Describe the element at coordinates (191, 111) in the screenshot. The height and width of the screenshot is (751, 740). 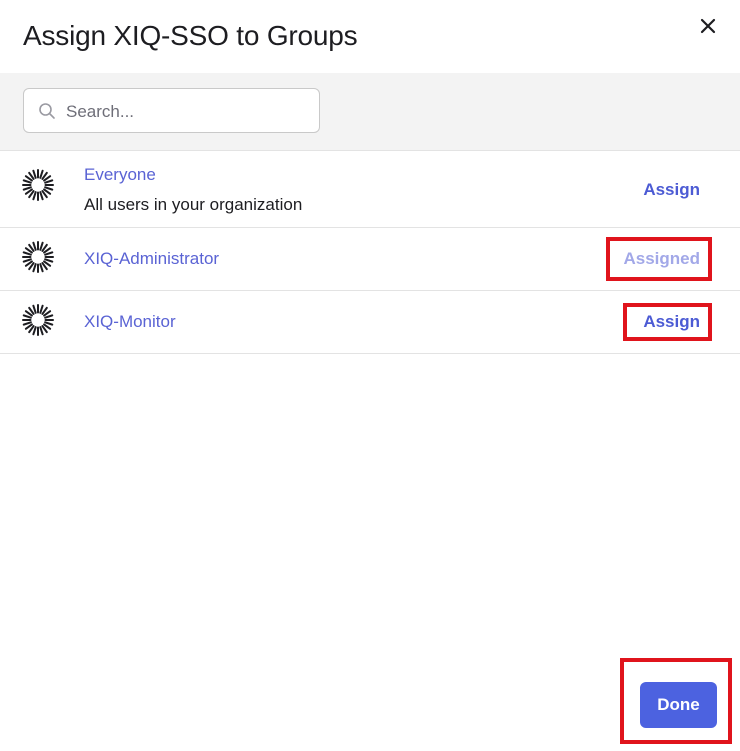
I see `search-input` at that location.